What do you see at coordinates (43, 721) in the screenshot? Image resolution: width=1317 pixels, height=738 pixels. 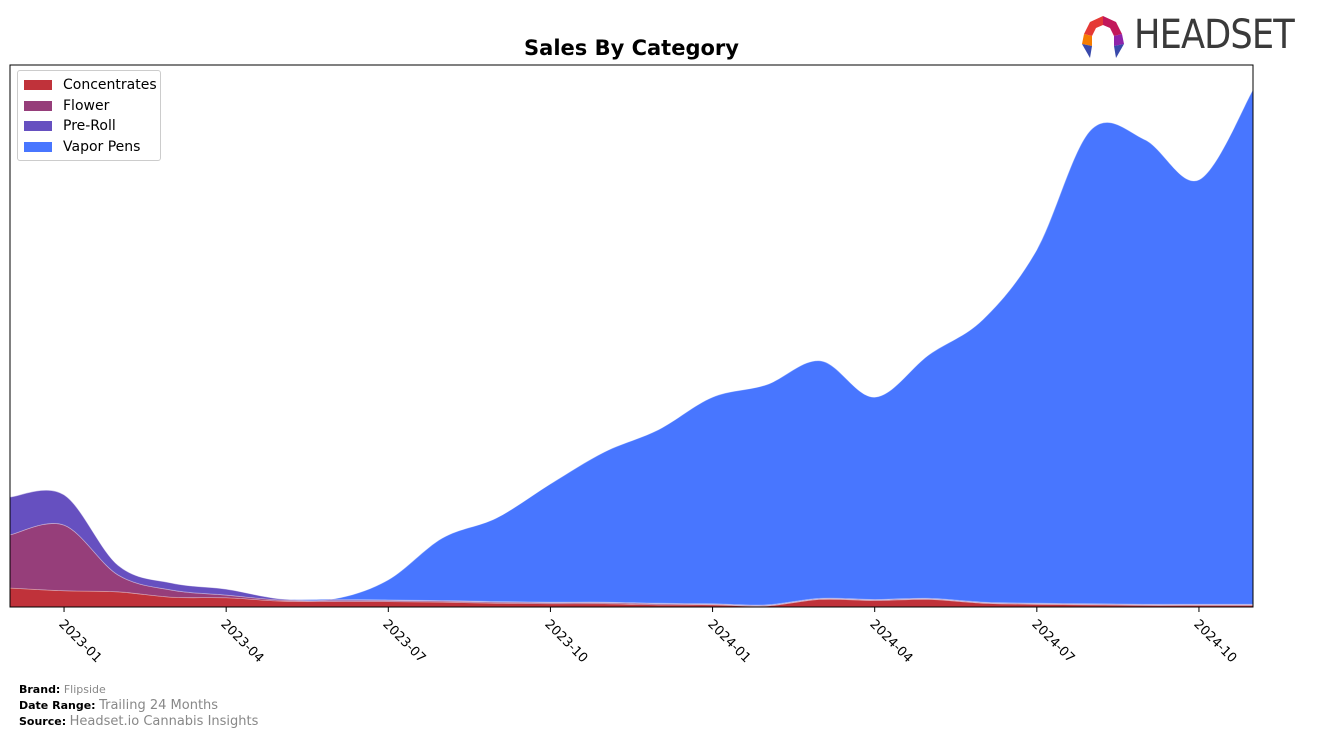 I see `source-label: Source:` at bounding box center [43, 721].